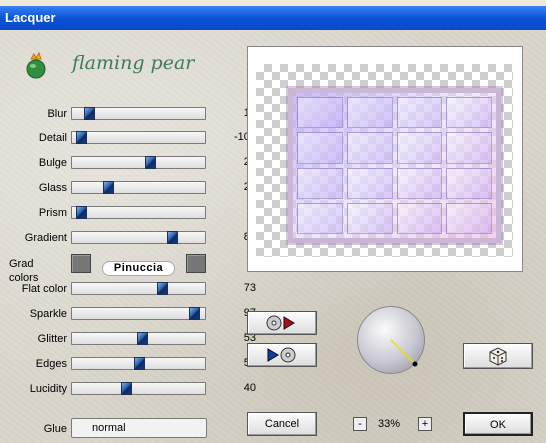 This screenshot has width=546, height=443. Describe the element at coordinates (30, 17) in the screenshot. I see `window-title: Lacquer` at that location.